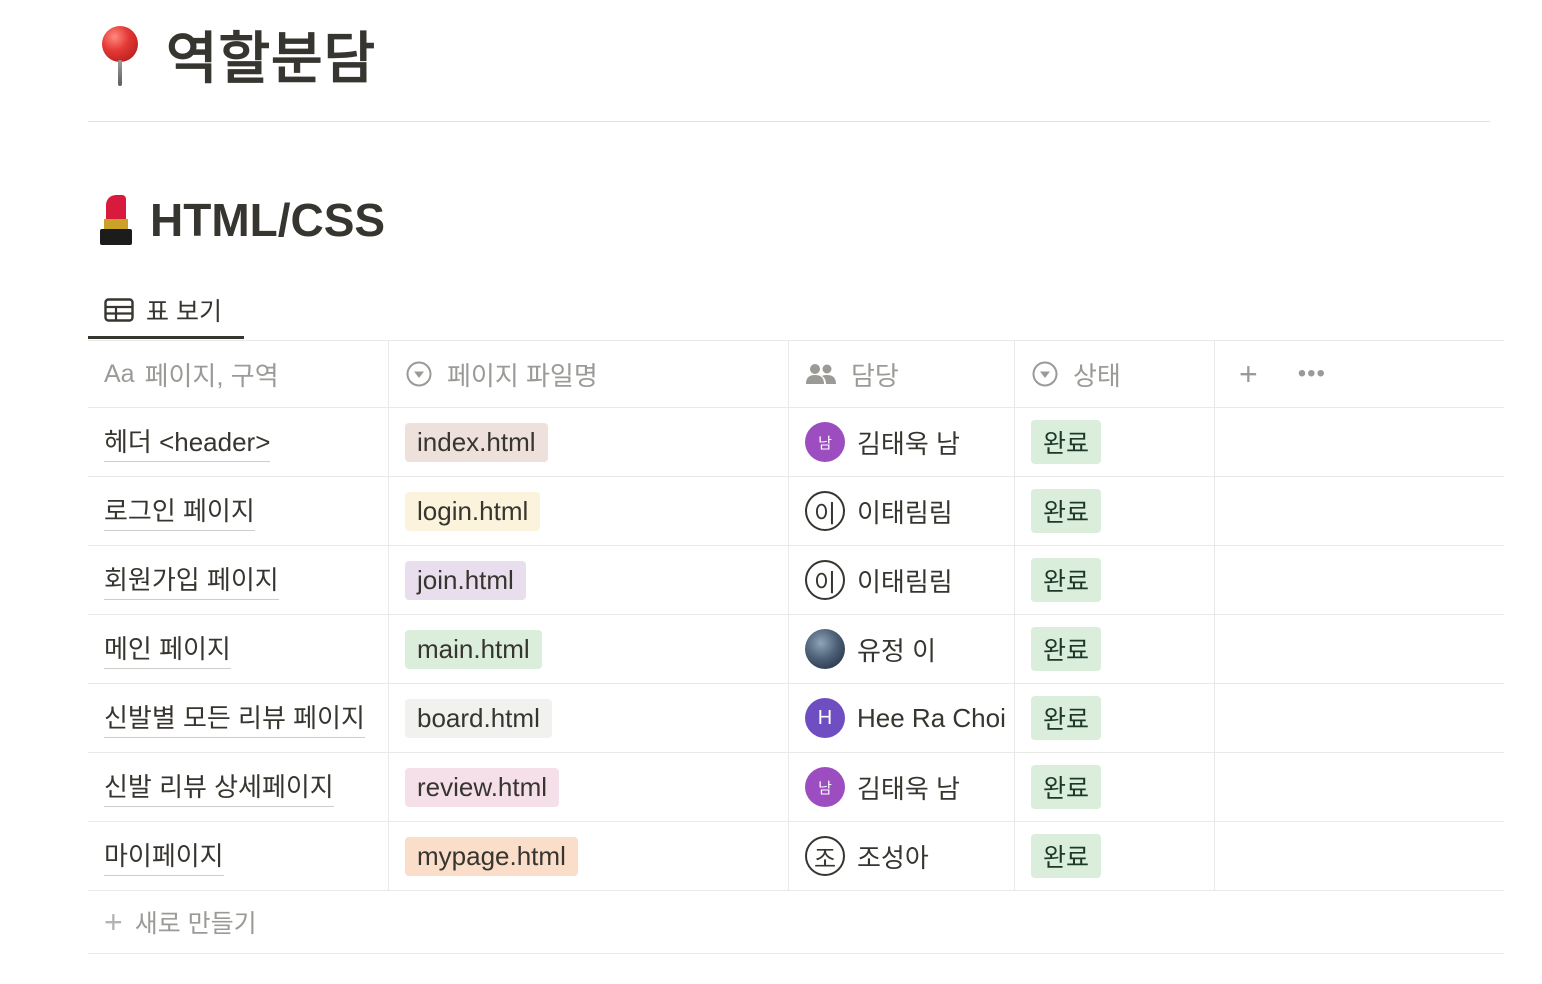  Describe the element at coordinates (473, 511) in the screenshot. I see `file-tag: login.html` at that location.